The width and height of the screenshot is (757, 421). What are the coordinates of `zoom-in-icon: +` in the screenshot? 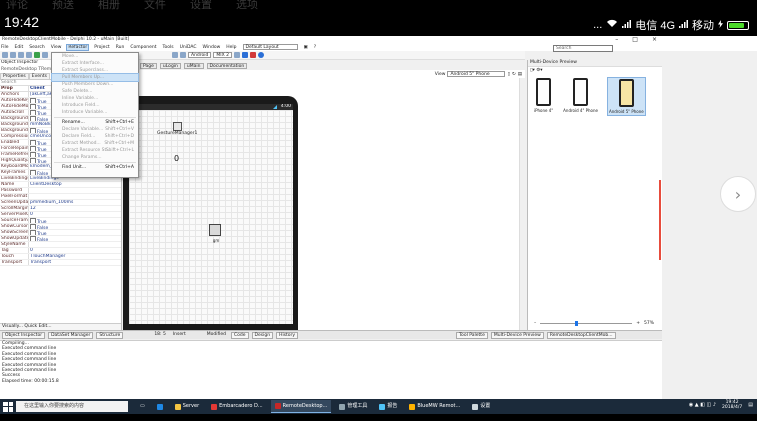 It's located at (638, 323).